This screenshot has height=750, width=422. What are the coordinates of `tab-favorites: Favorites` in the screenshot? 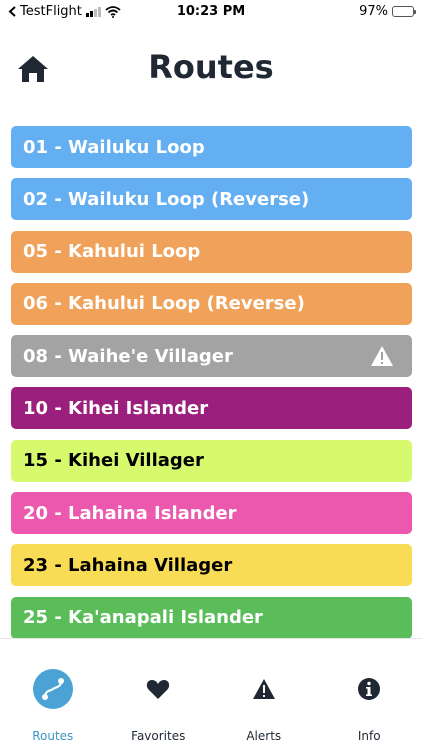 It's located at (159, 694).